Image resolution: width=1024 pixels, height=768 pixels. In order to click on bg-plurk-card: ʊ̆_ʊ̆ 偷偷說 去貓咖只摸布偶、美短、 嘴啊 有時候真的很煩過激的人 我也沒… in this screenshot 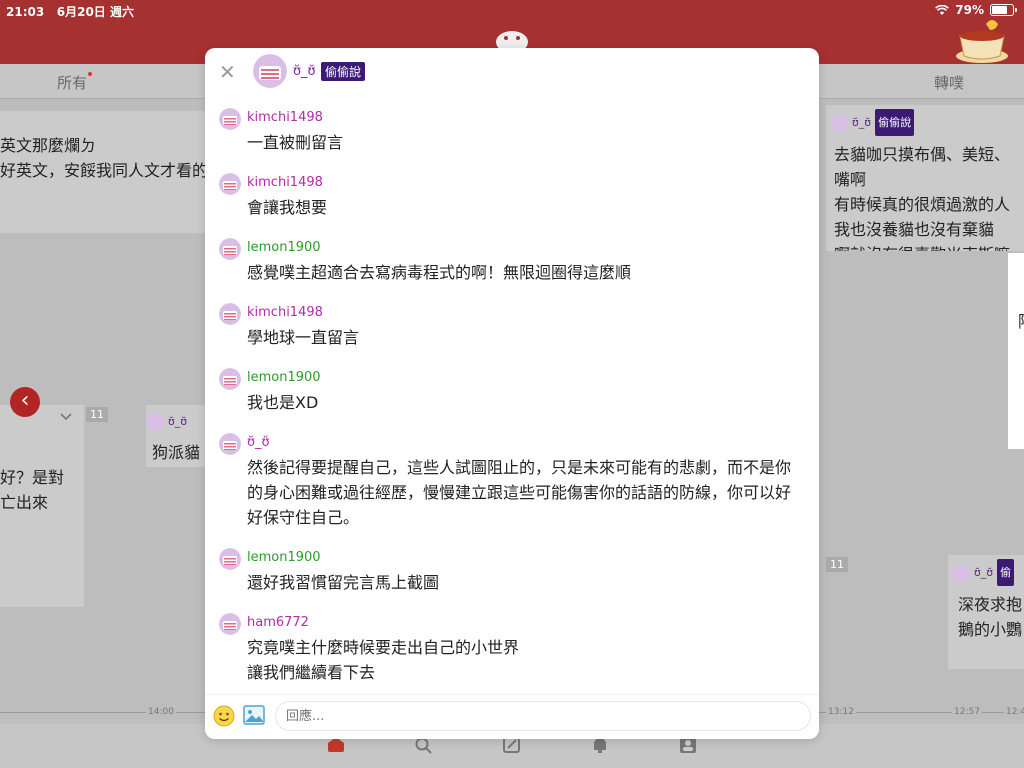, I will do `click(925, 178)`.